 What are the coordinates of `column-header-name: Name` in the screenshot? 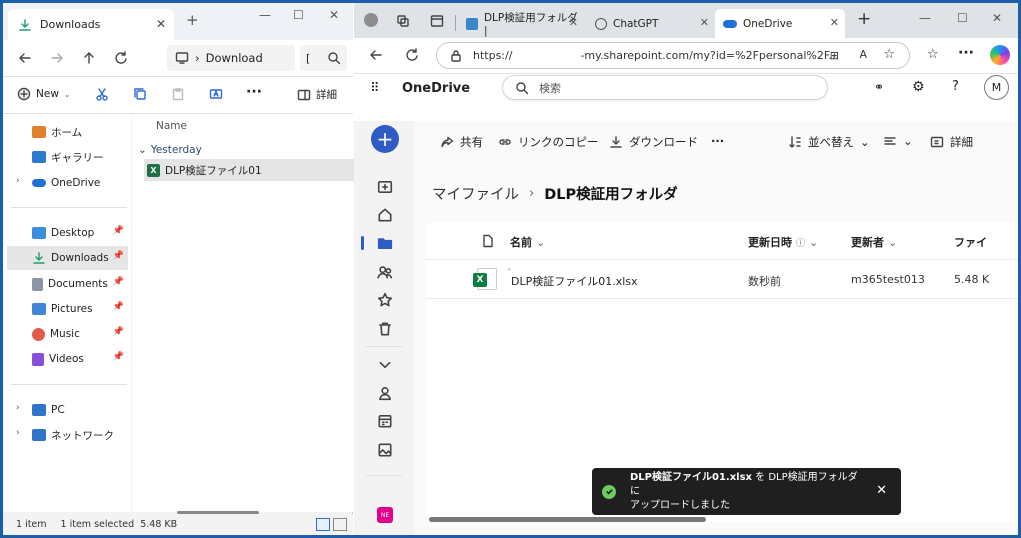 It's located at (171, 126).